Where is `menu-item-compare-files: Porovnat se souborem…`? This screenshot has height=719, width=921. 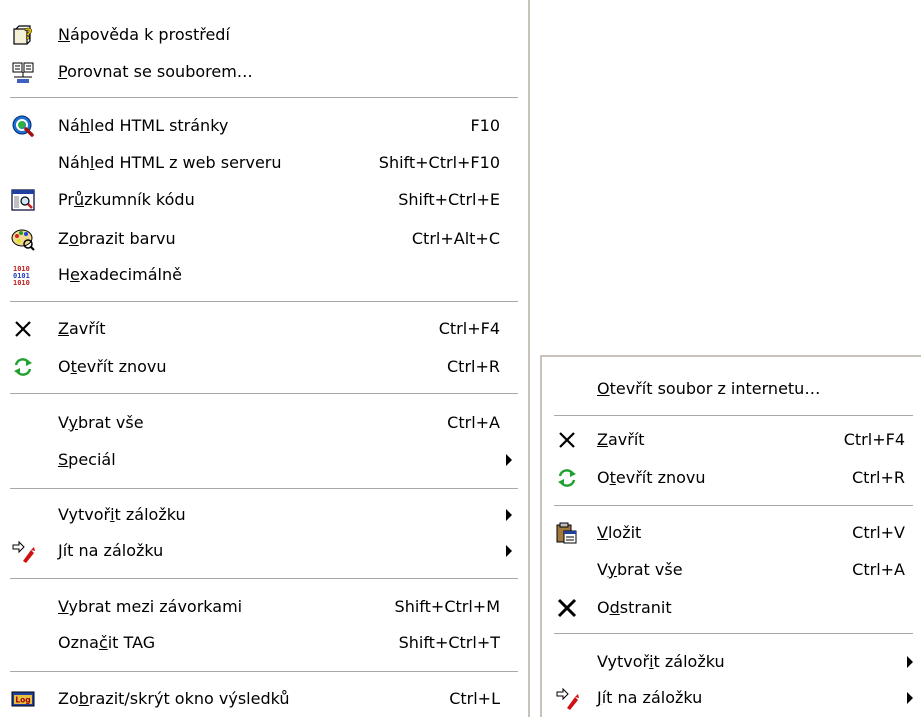 menu-item-compare-files: Porovnat se souborem… is located at coordinates (264, 72).